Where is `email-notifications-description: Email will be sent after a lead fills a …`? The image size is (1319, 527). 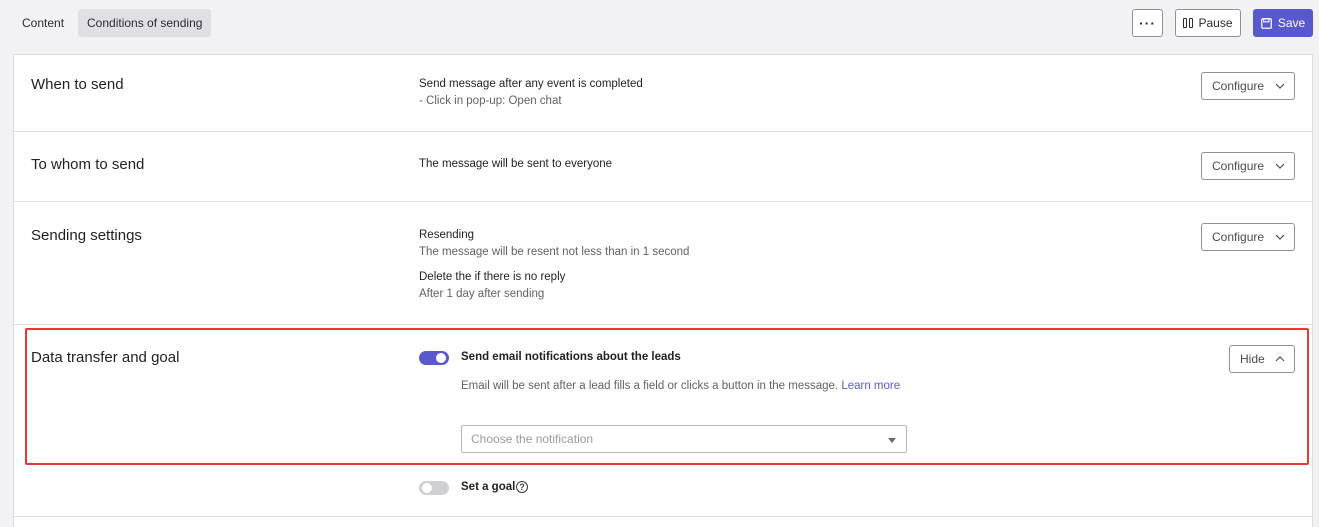
email-notifications-description: Email will be sent after a lead fills a … is located at coordinates (681, 386).